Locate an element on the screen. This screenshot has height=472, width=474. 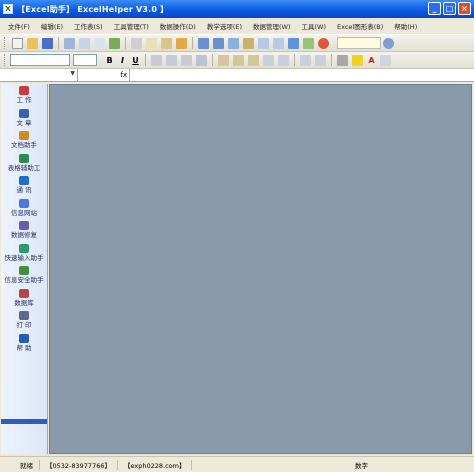
new-file-icon is located at coordinates (17, 43).